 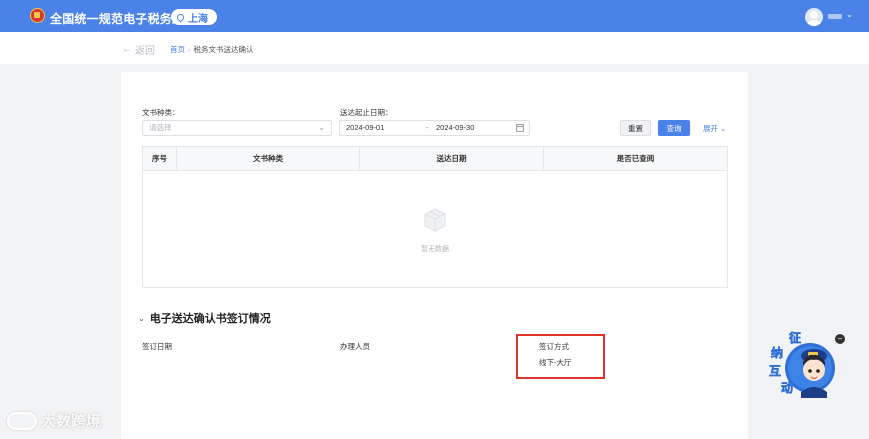 I want to click on table-header: 序号 文书种类 送达日期 是否已查阅, so click(x=435, y=159).